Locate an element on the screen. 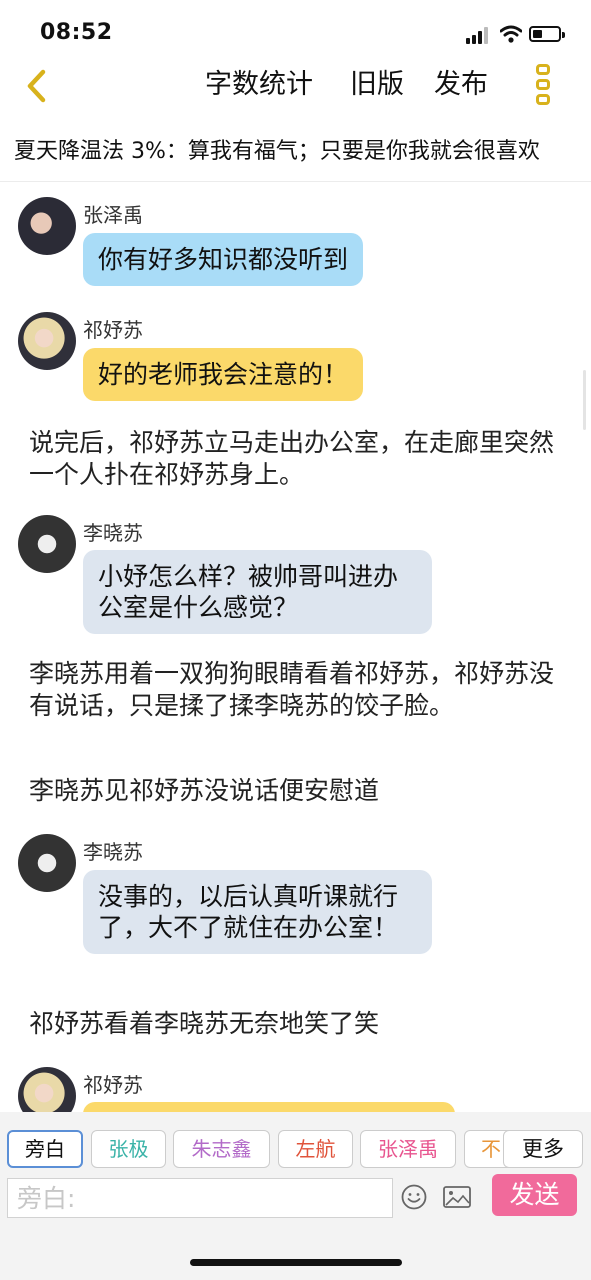 This screenshot has height=1280, width=591. narration-text: 李晓苏用着一双狗狗眼睛看着祁妤苏，祁妤苏没有说话，只是揉了揉李晓苏的饺子脸。 is located at coordinates (296, 690).